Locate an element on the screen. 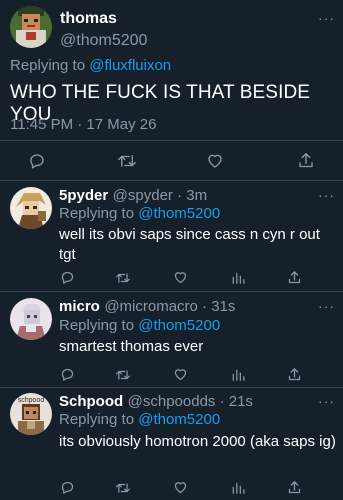  replying-to-link: @fluxfluixon is located at coordinates (130, 65).